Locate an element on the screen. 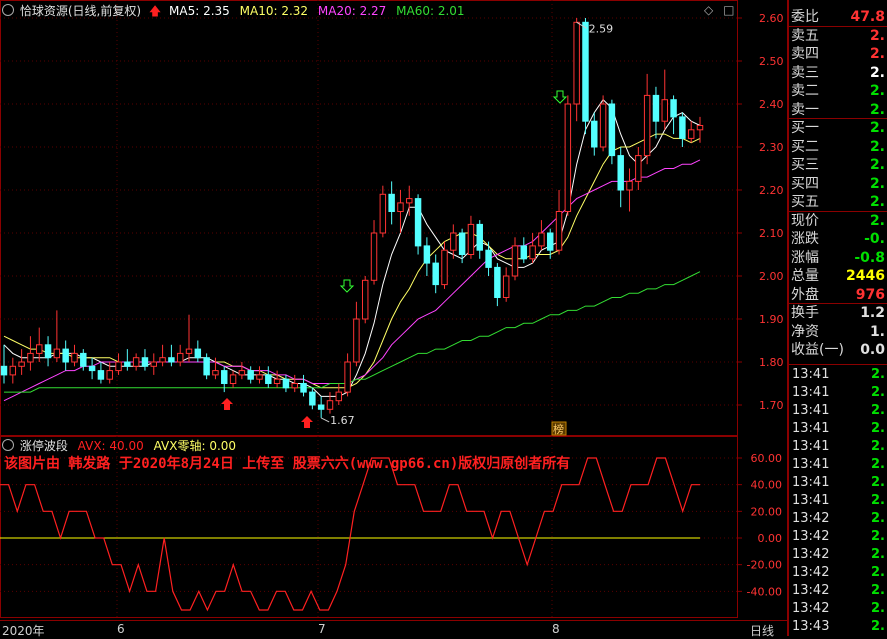  low-marker is located at coordinates (325, 420).